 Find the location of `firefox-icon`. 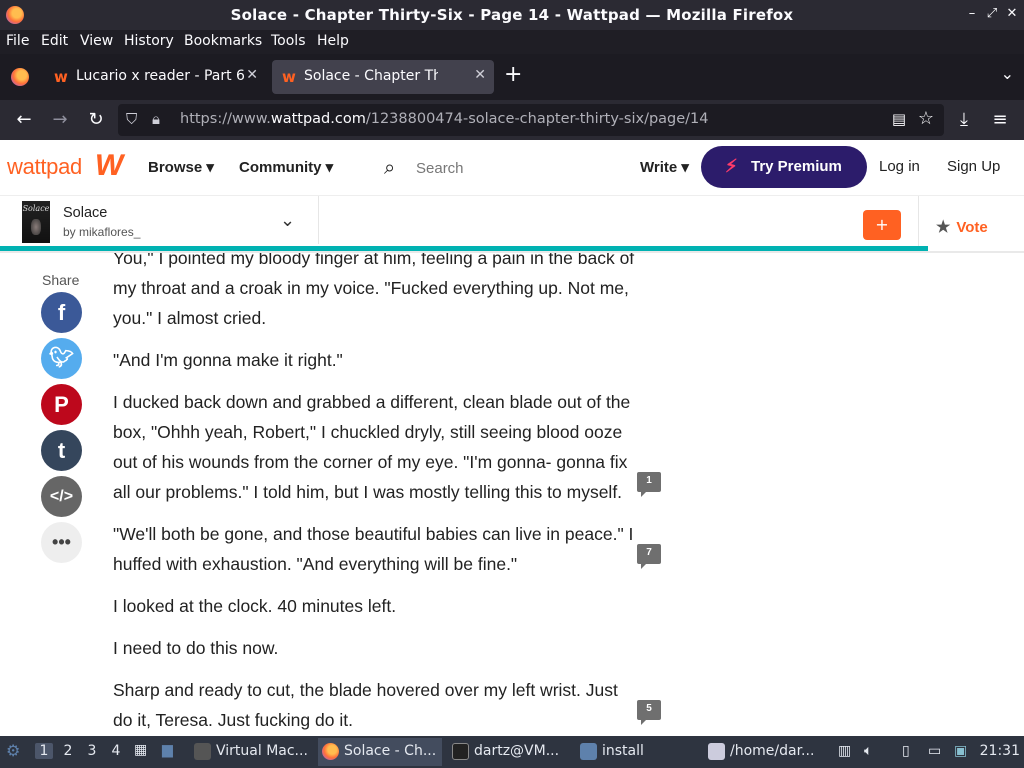

firefox-icon is located at coordinates (330, 751).